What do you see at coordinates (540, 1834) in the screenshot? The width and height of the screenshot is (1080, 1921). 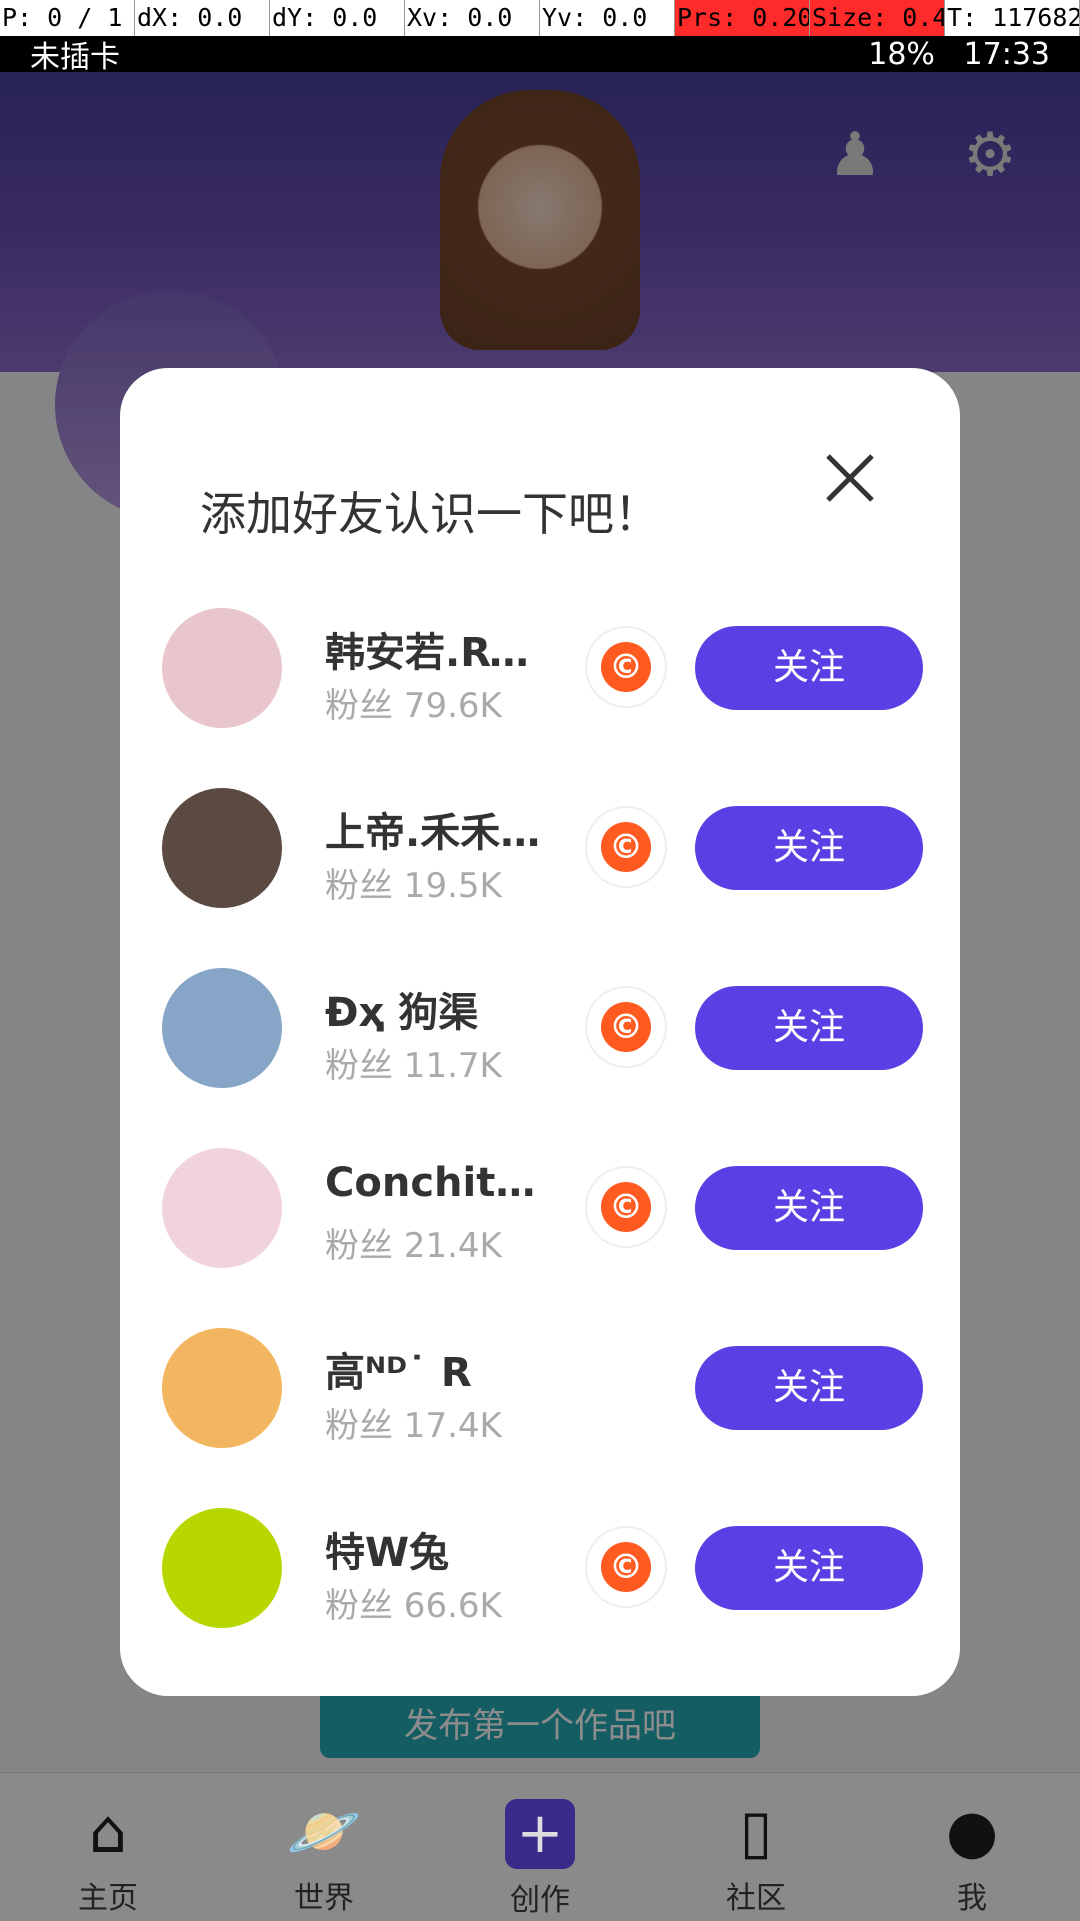 I see `plus-icon: +` at bounding box center [540, 1834].